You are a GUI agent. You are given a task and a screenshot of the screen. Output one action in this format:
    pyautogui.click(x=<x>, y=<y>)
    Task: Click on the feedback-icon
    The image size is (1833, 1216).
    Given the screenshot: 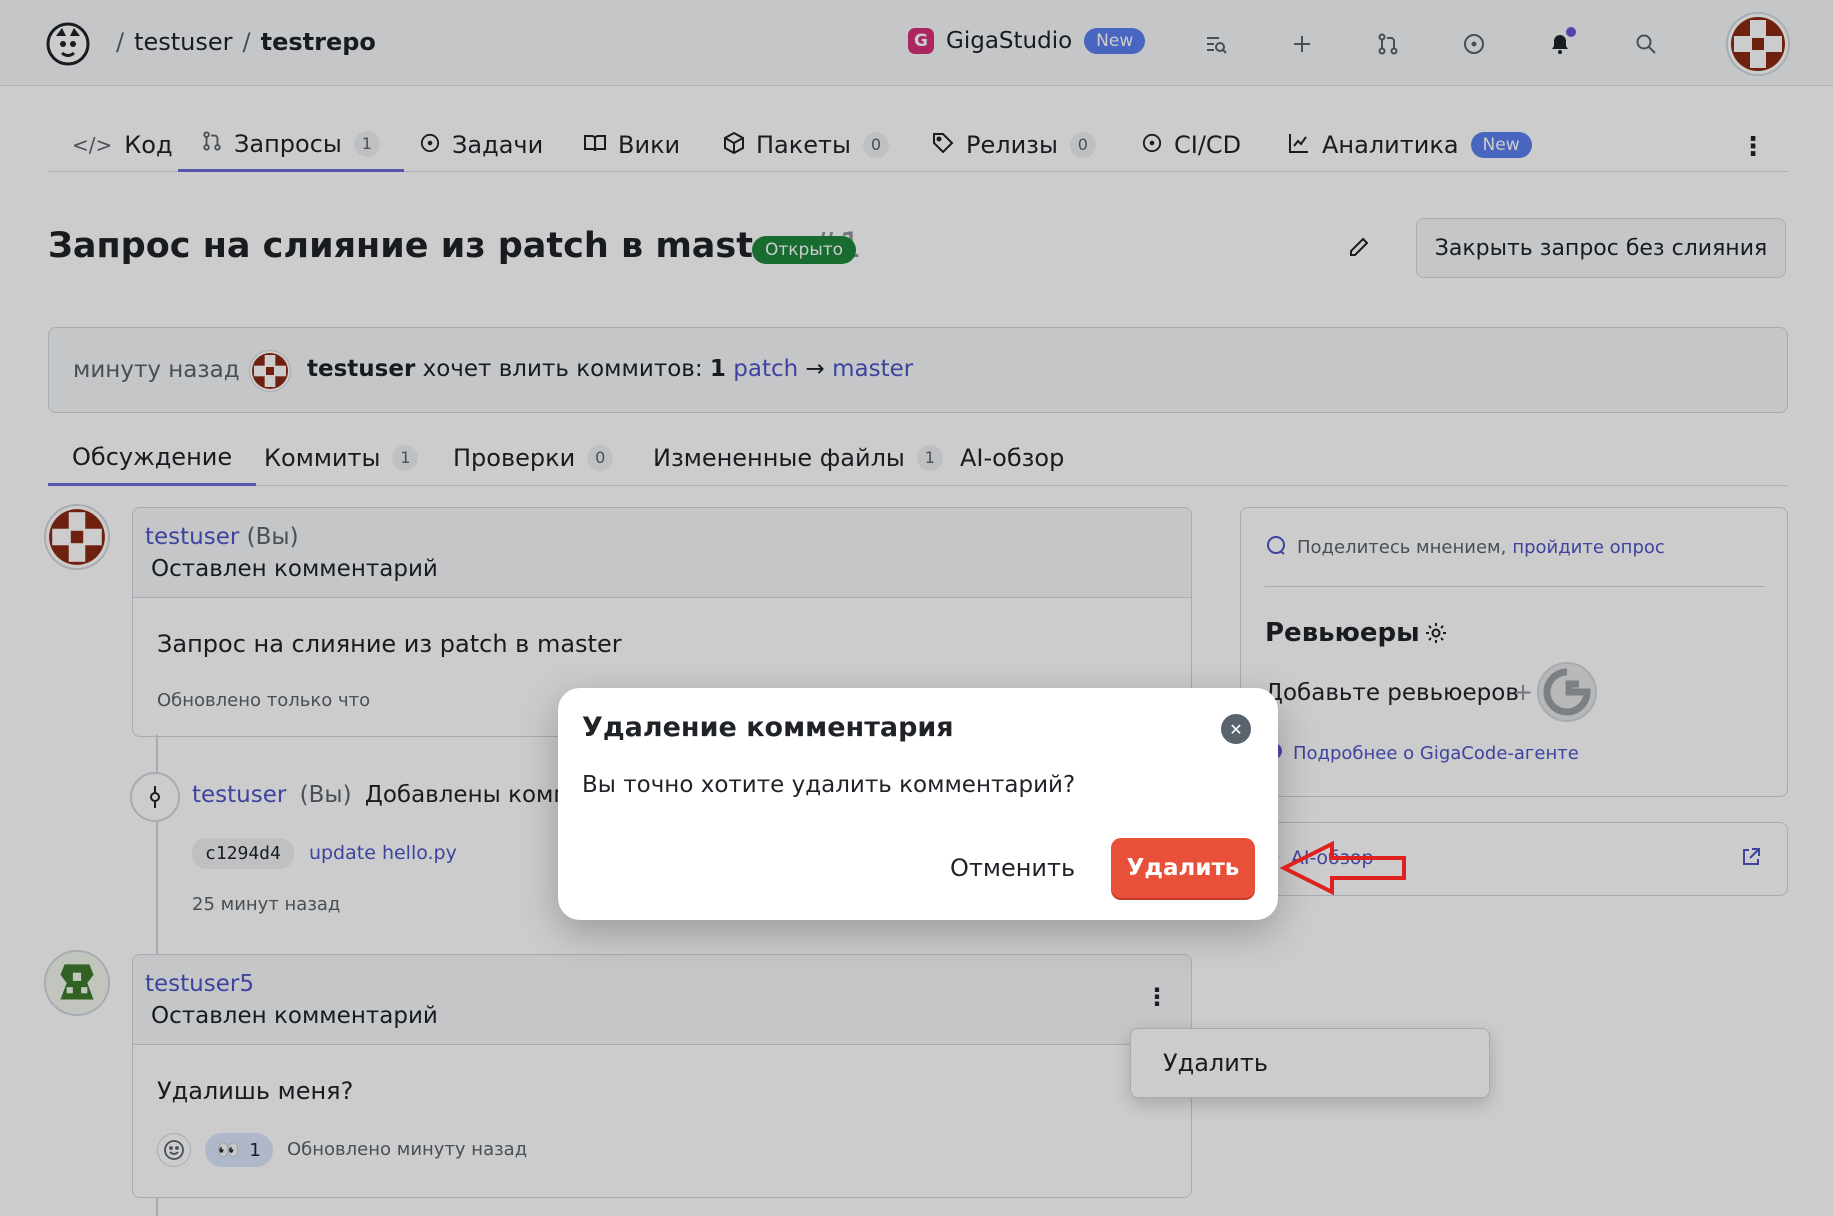 What is the action you would take?
    pyautogui.click(x=1276, y=547)
    